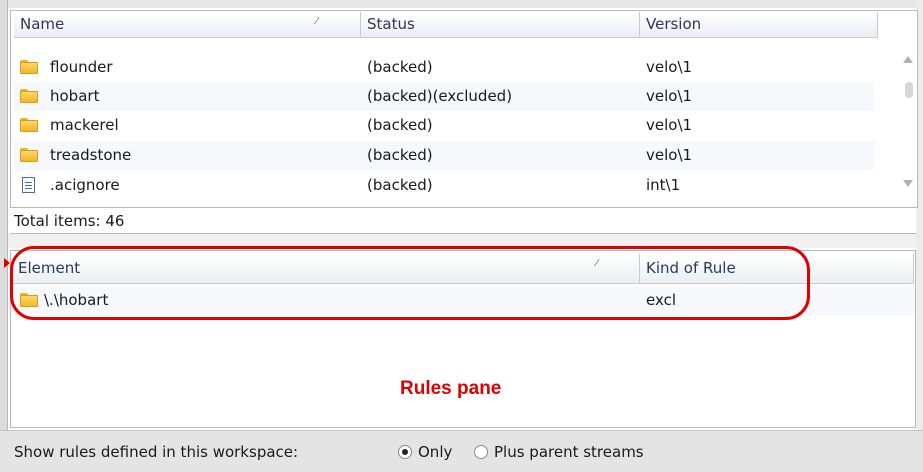  Describe the element at coordinates (462, 241) in the screenshot. I see `pane-splitter` at that location.